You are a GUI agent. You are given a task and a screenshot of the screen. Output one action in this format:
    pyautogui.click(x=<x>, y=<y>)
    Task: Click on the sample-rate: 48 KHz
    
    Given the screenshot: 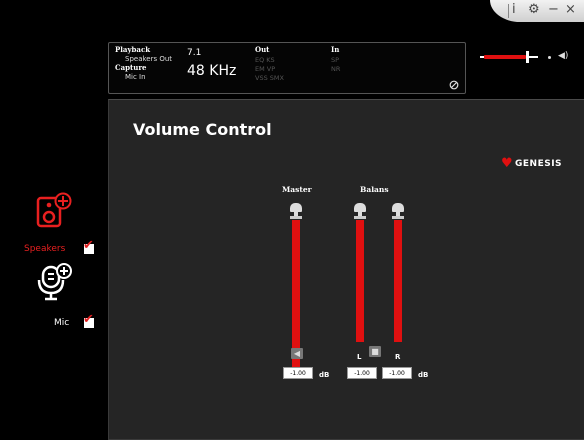 What is the action you would take?
    pyautogui.click(x=212, y=71)
    